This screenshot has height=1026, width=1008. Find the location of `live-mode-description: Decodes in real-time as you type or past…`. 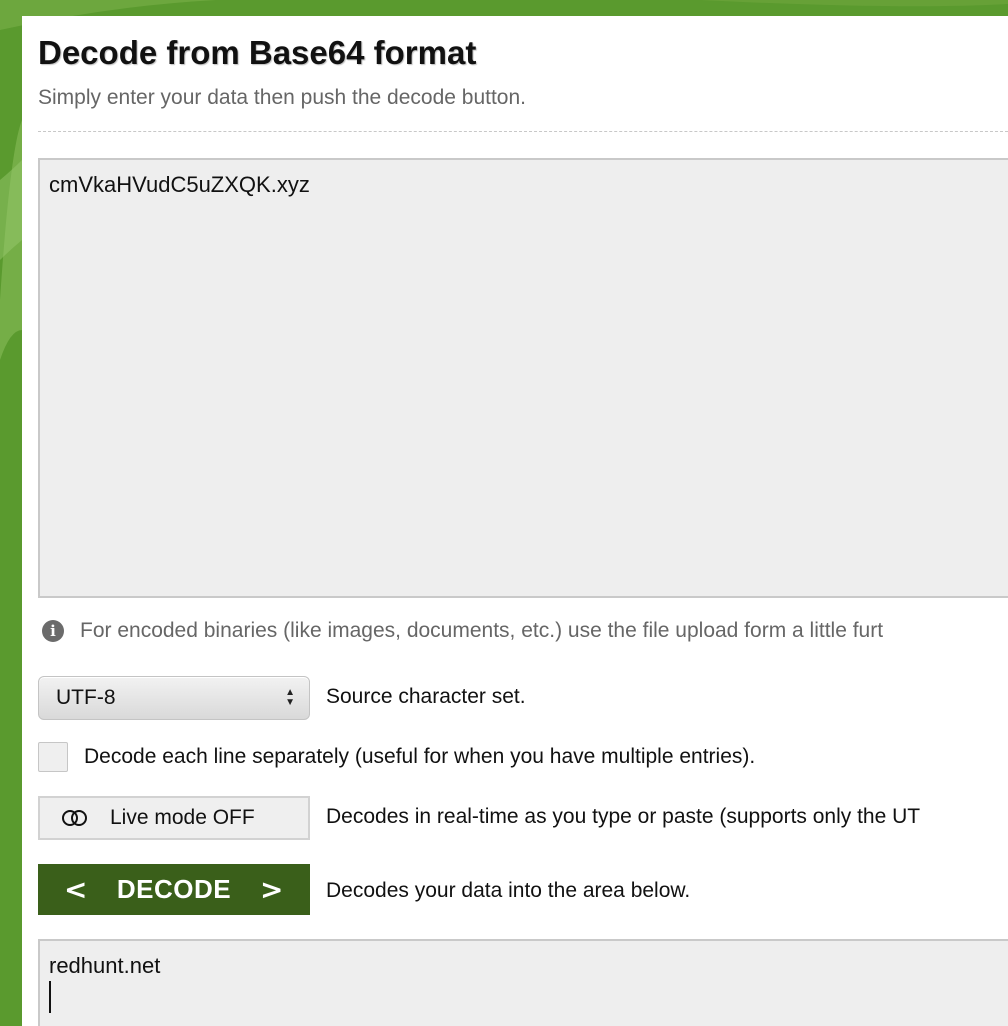

live-mode-description: Decodes in real-time as you type or past… is located at coordinates (623, 816).